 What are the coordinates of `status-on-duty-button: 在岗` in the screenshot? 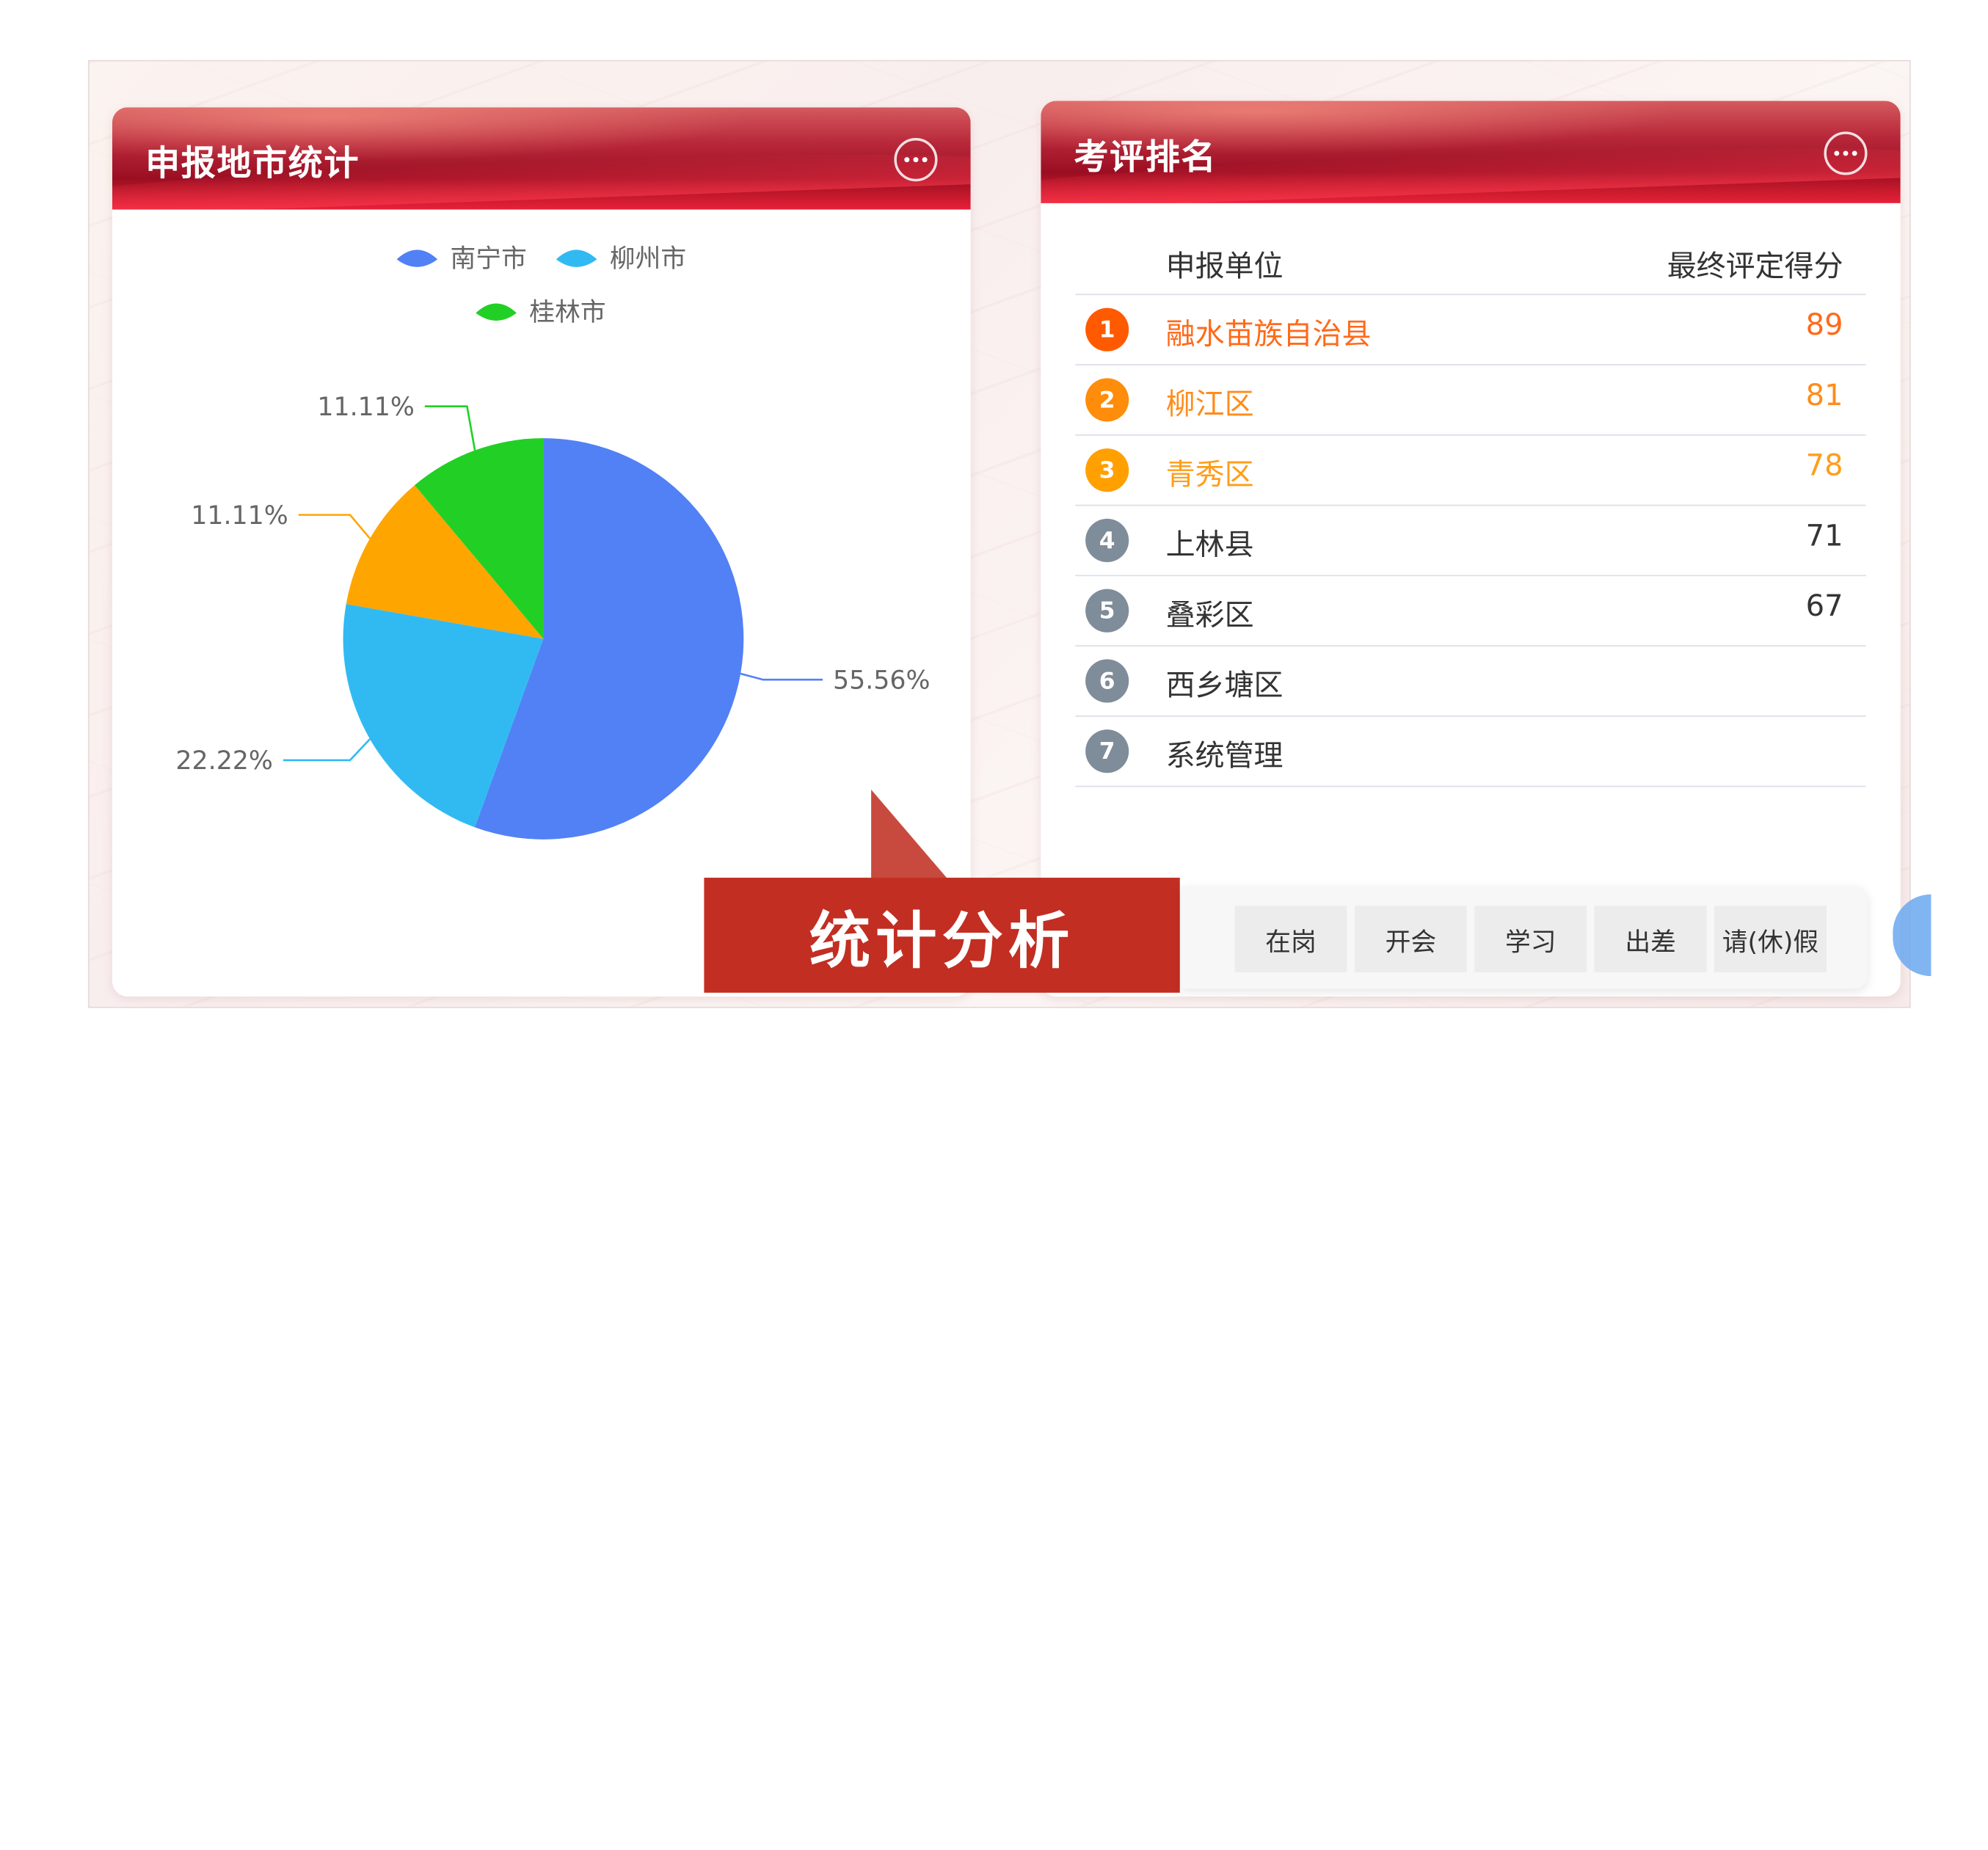 It's located at (1291, 939).